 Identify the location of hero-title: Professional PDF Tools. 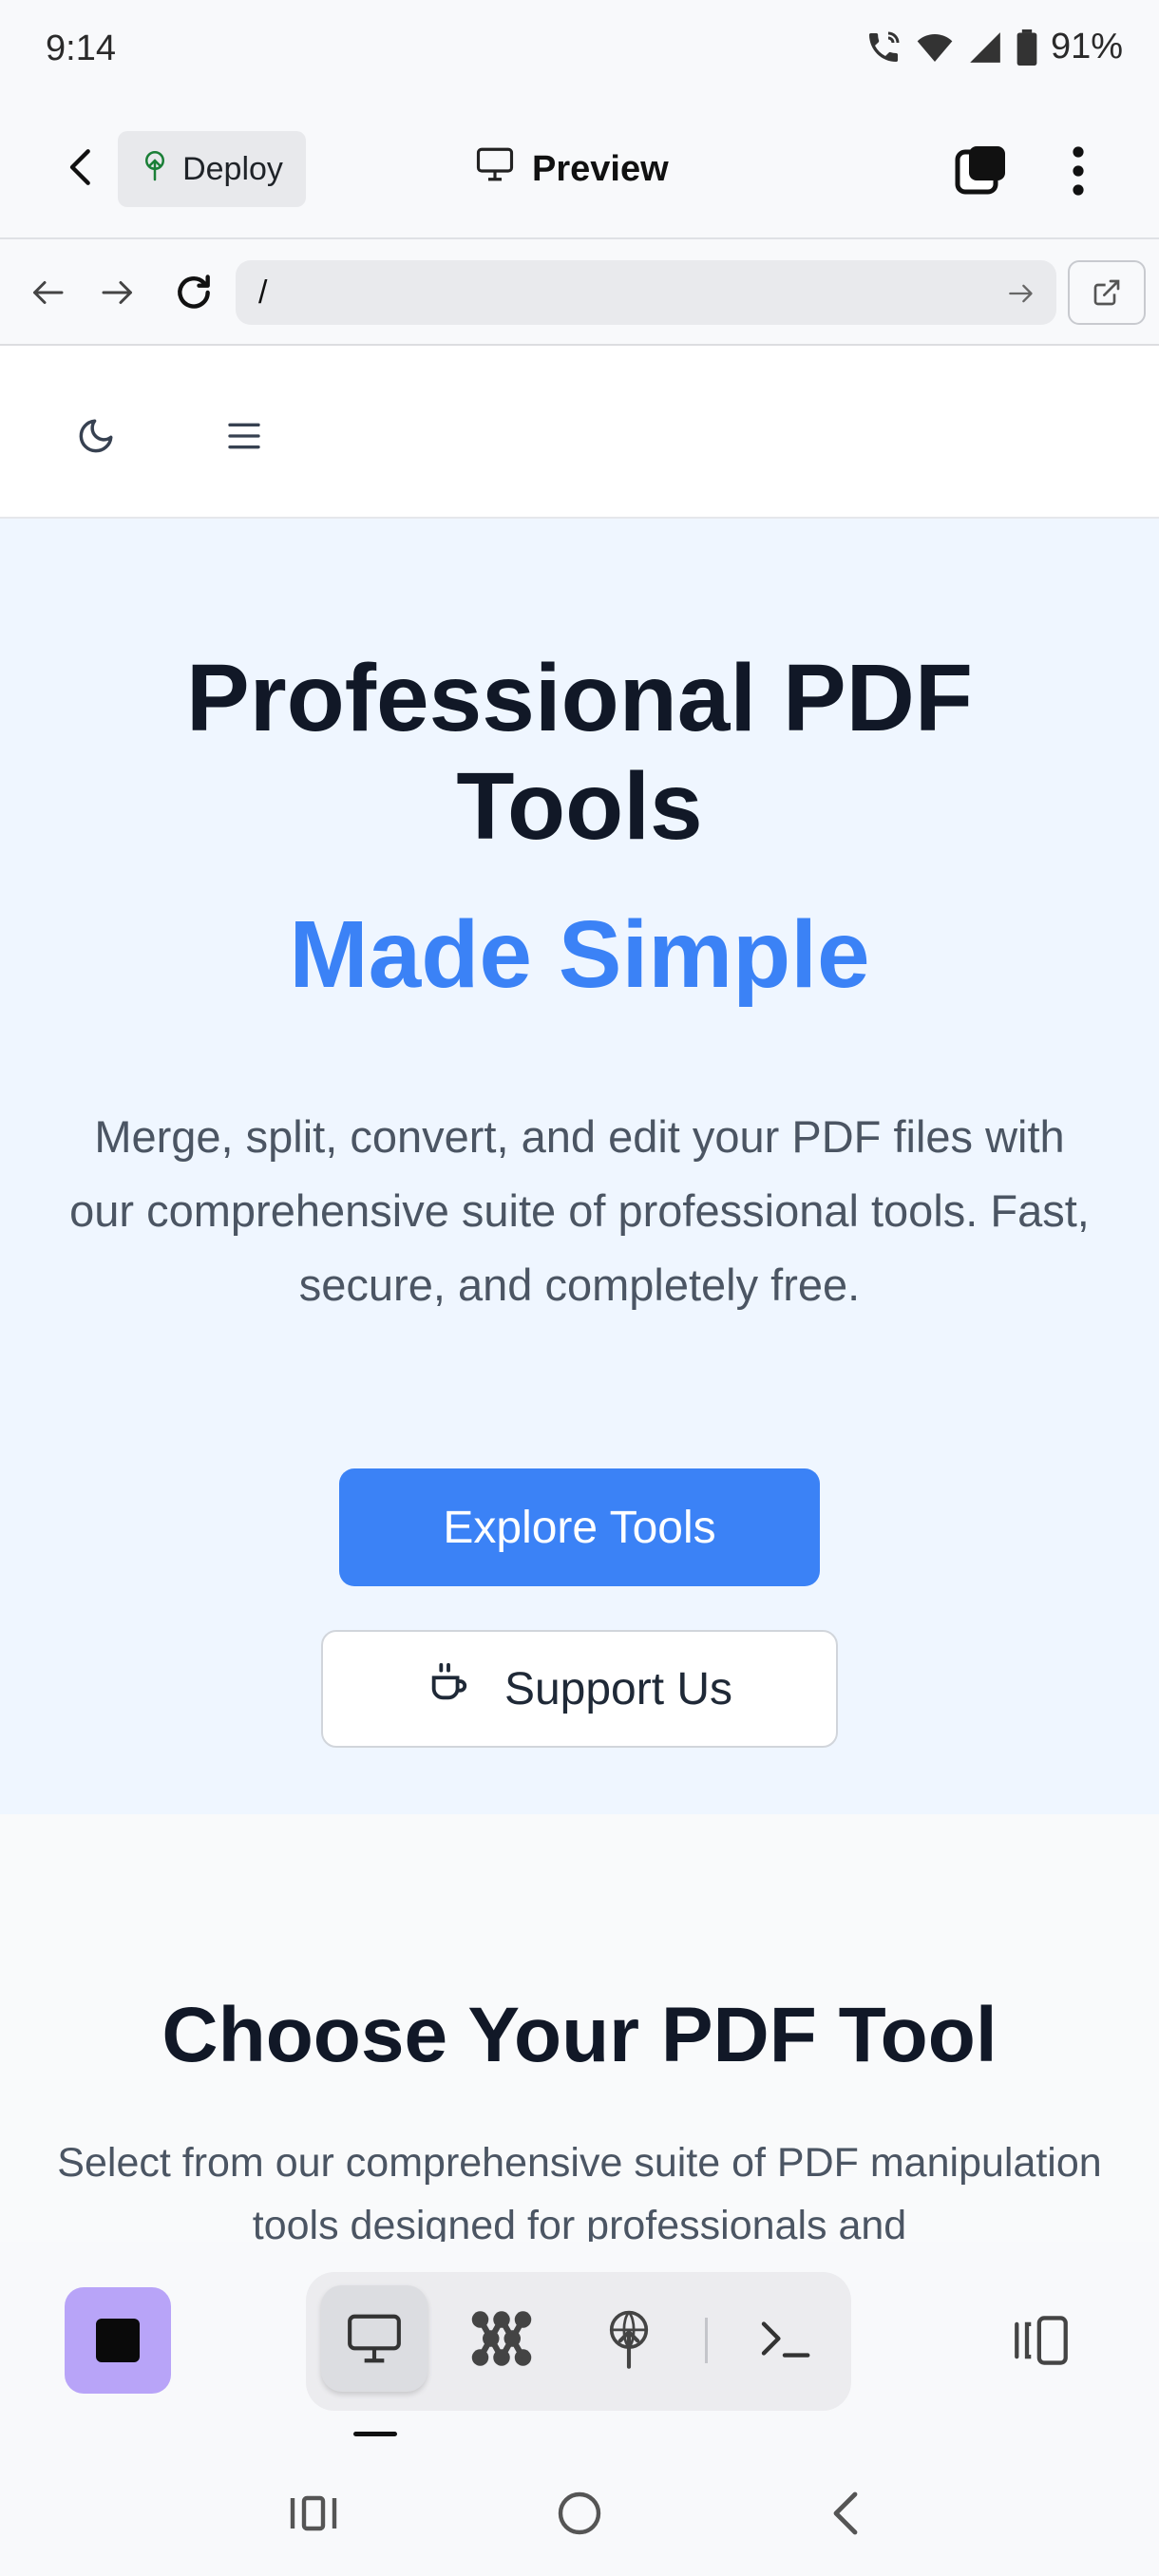
(579, 752).